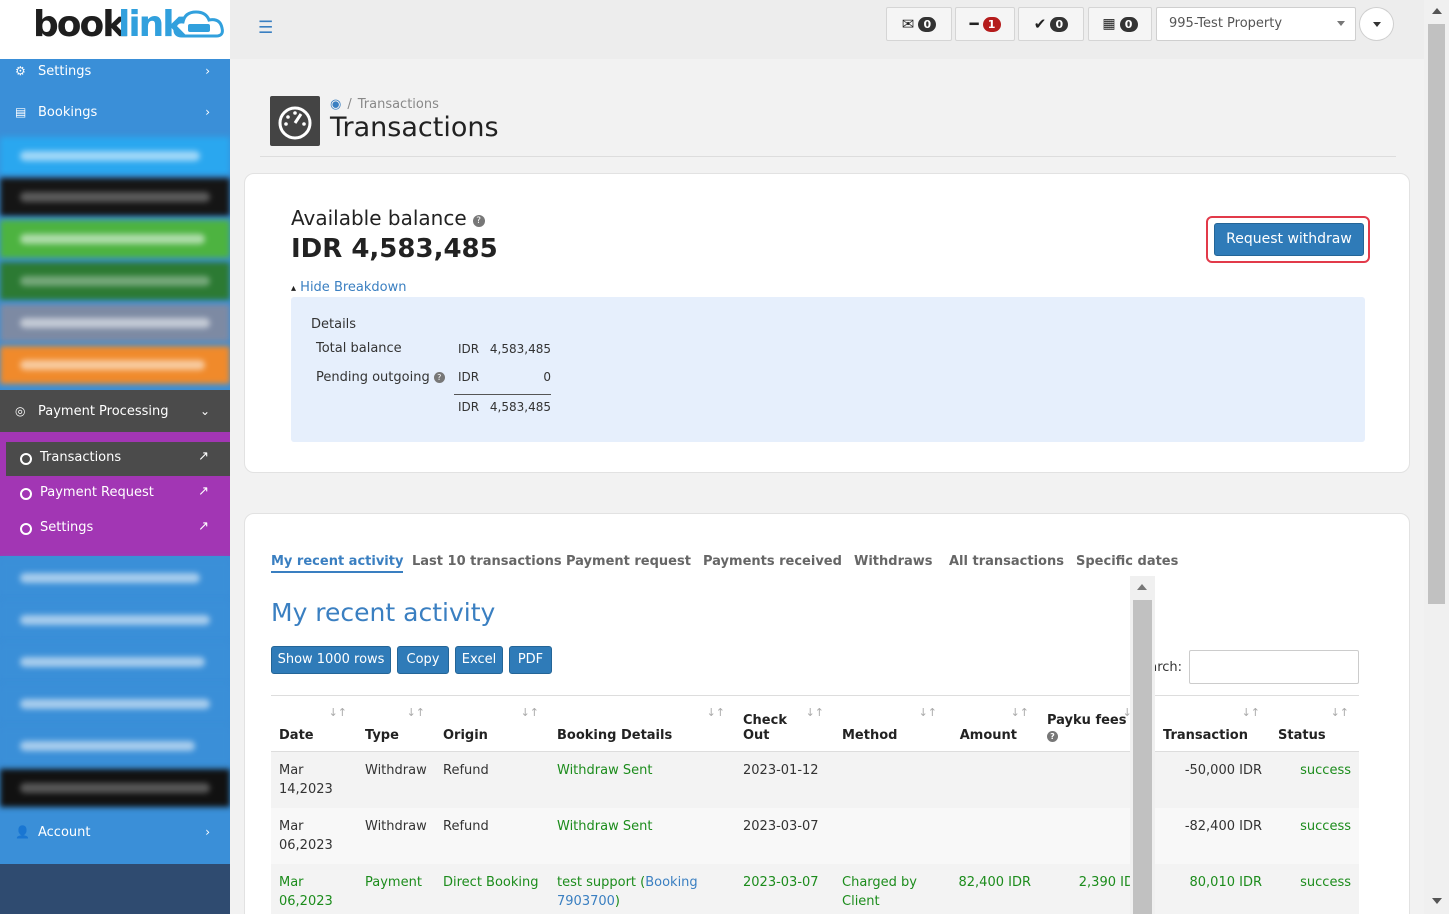 The height and width of the screenshot is (914, 1449). Describe the element at coordinates (765, 727) in the screenshot. I see `column-label: Check Out` at that location.